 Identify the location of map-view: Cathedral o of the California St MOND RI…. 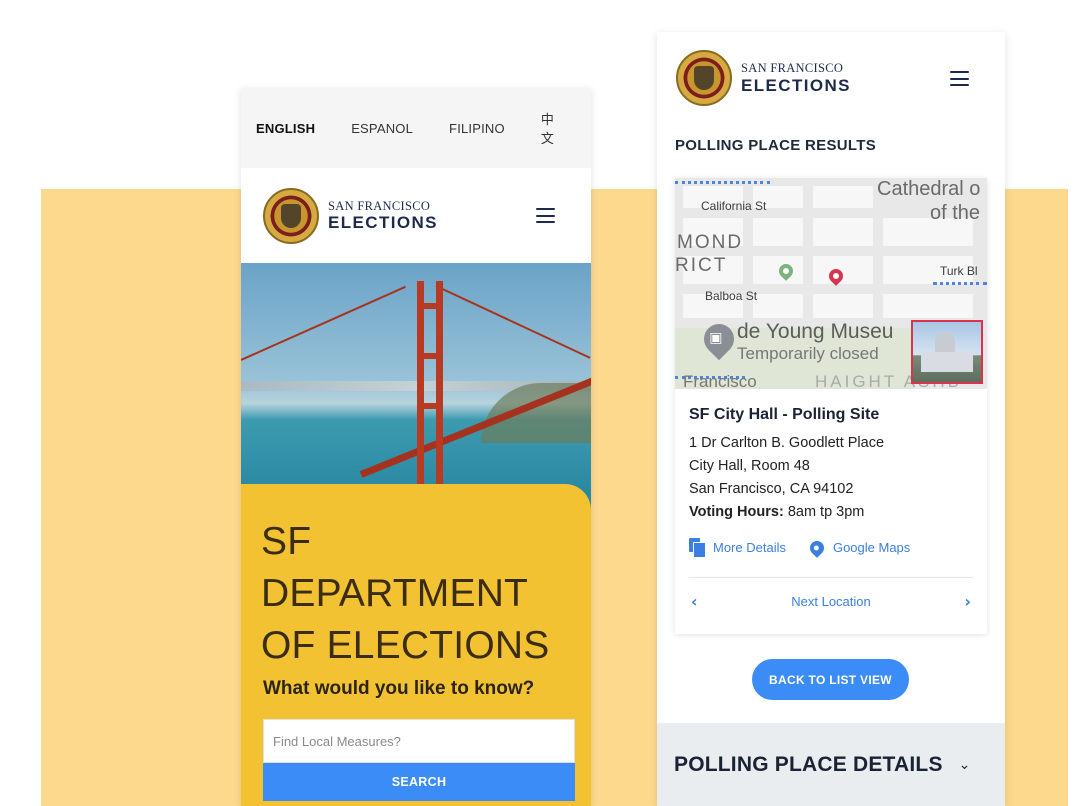
(831, 283).